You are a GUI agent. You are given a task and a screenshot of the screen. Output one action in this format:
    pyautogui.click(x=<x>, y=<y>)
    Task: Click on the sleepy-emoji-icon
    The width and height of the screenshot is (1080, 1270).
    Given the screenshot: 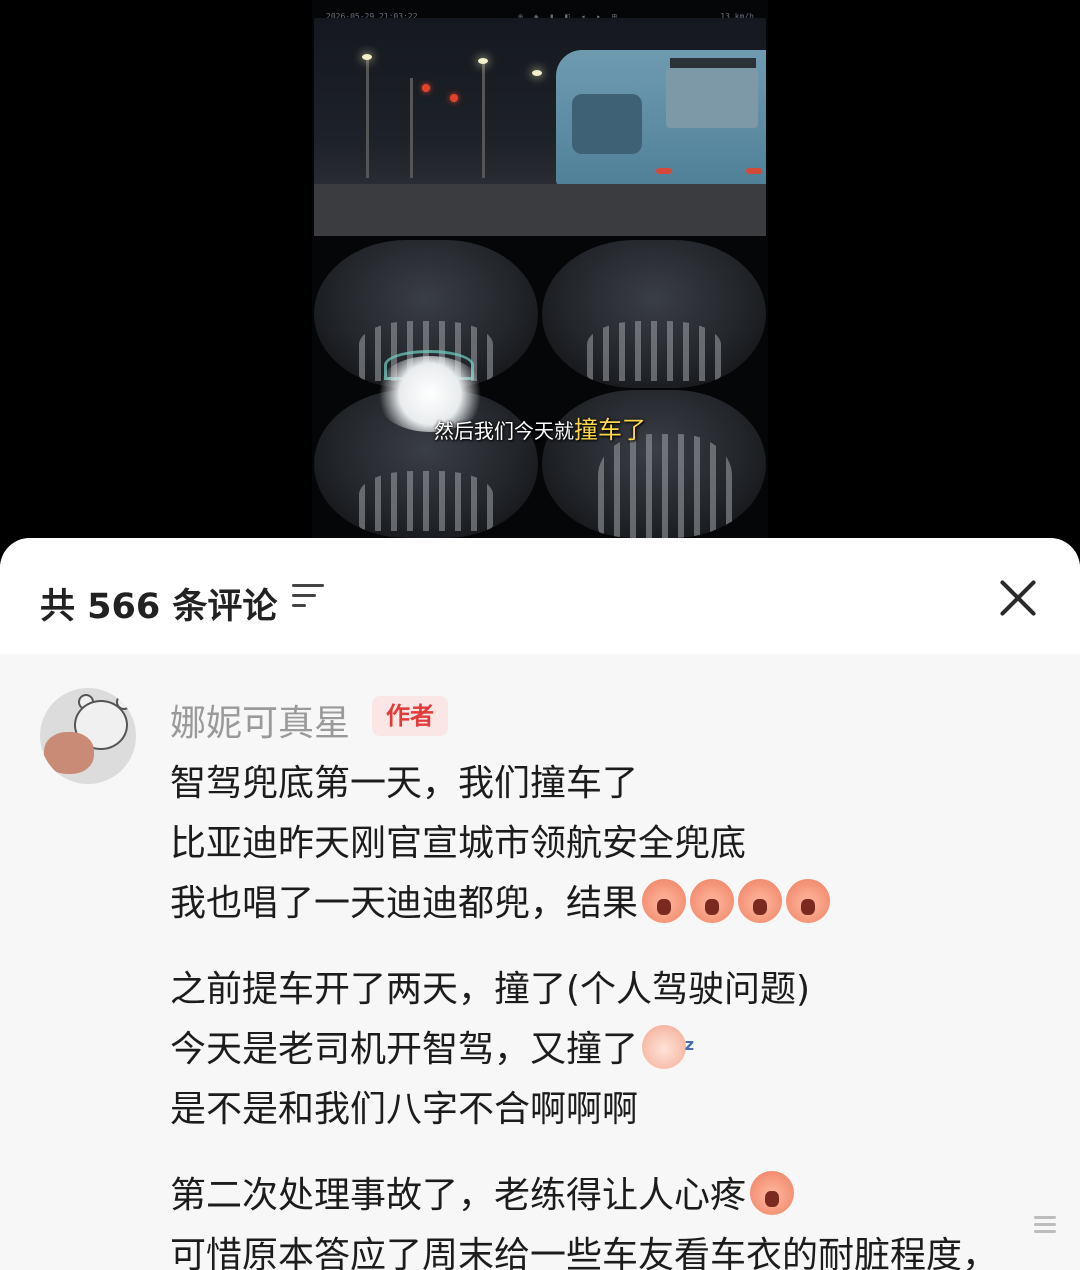 What is the action you would take?
    pyautogui.click(x=668, y=1045)
    